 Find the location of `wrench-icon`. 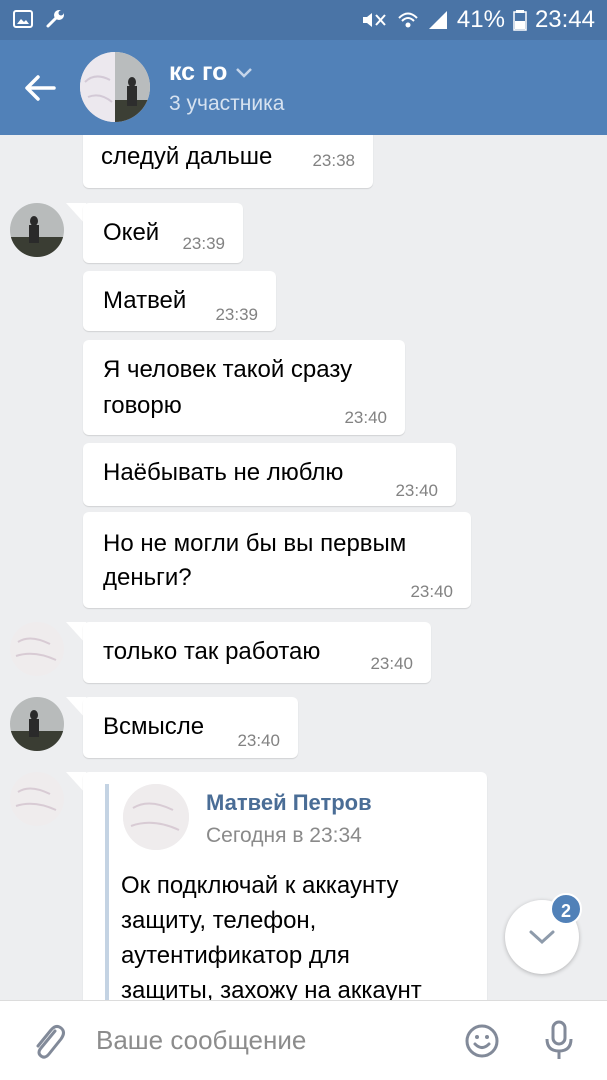

wrench-icon is located at coordinates (55, 19).